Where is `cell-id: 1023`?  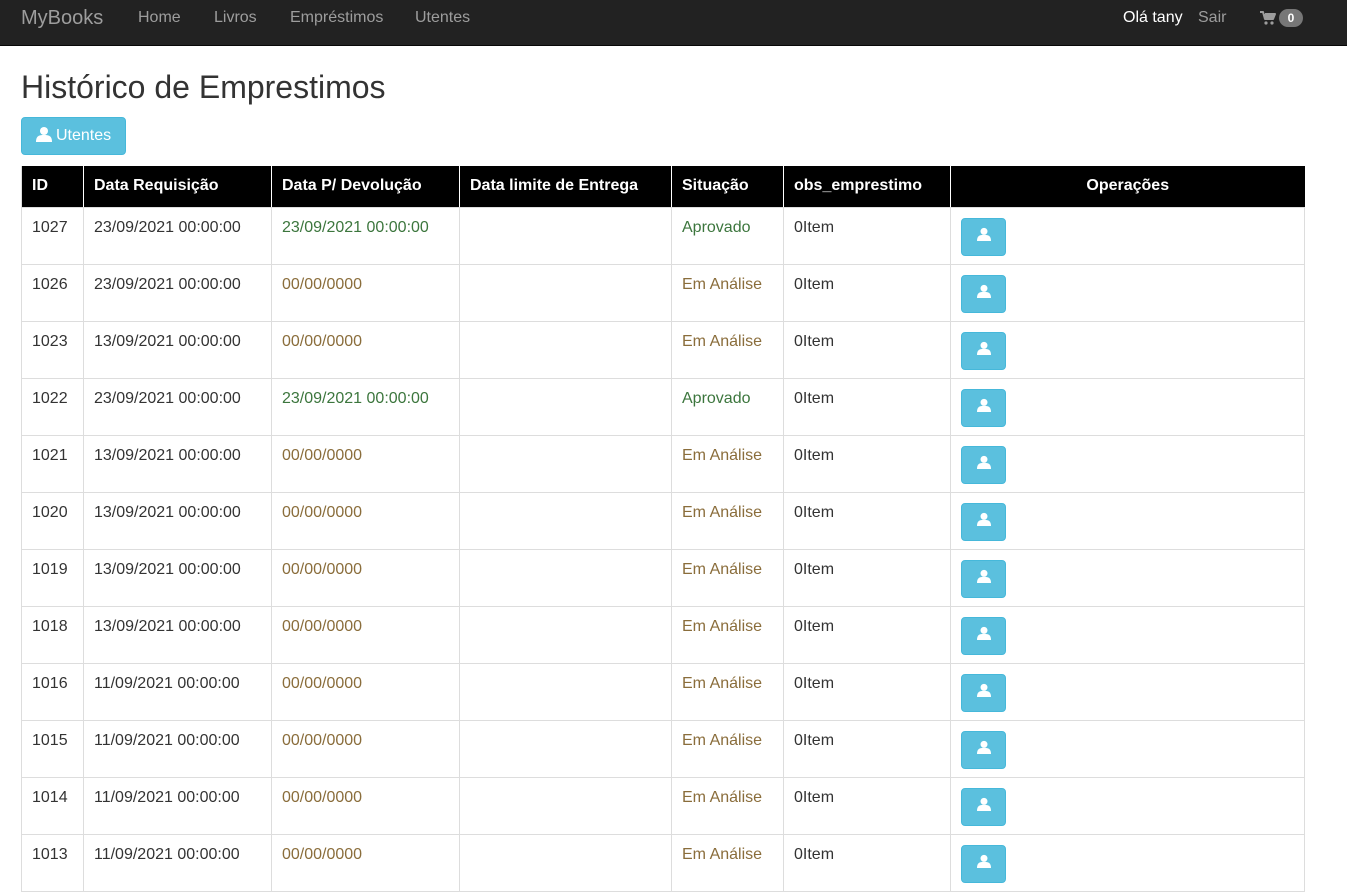 cell-id: 1023 is located at coordinates (52, 349).